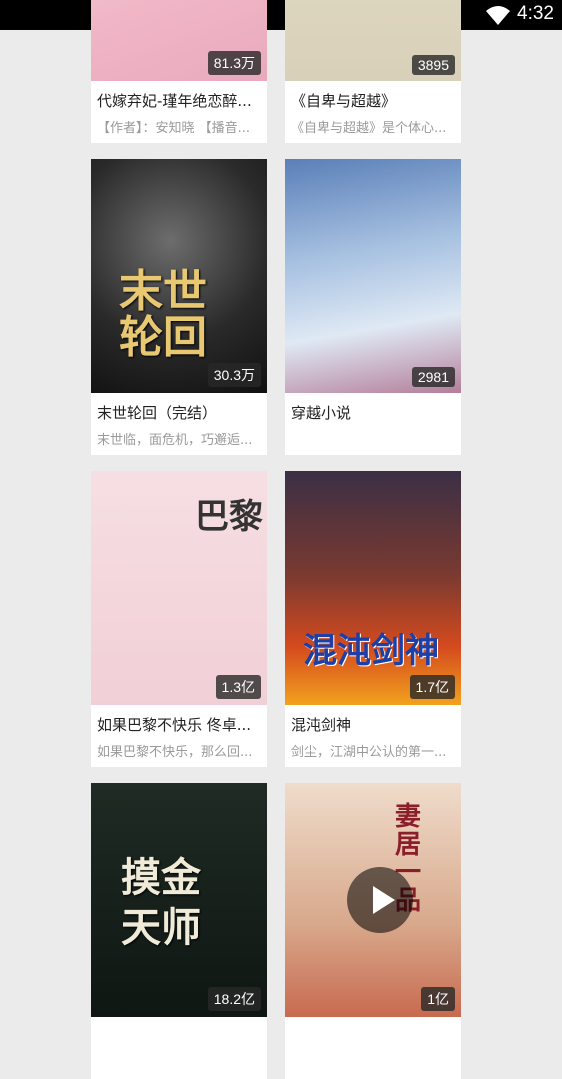 This screenshot has height=1079, width=562. Describe the element at coordinates (373, 40) in the screenshot. I see `book-cover: 3895` at that location.